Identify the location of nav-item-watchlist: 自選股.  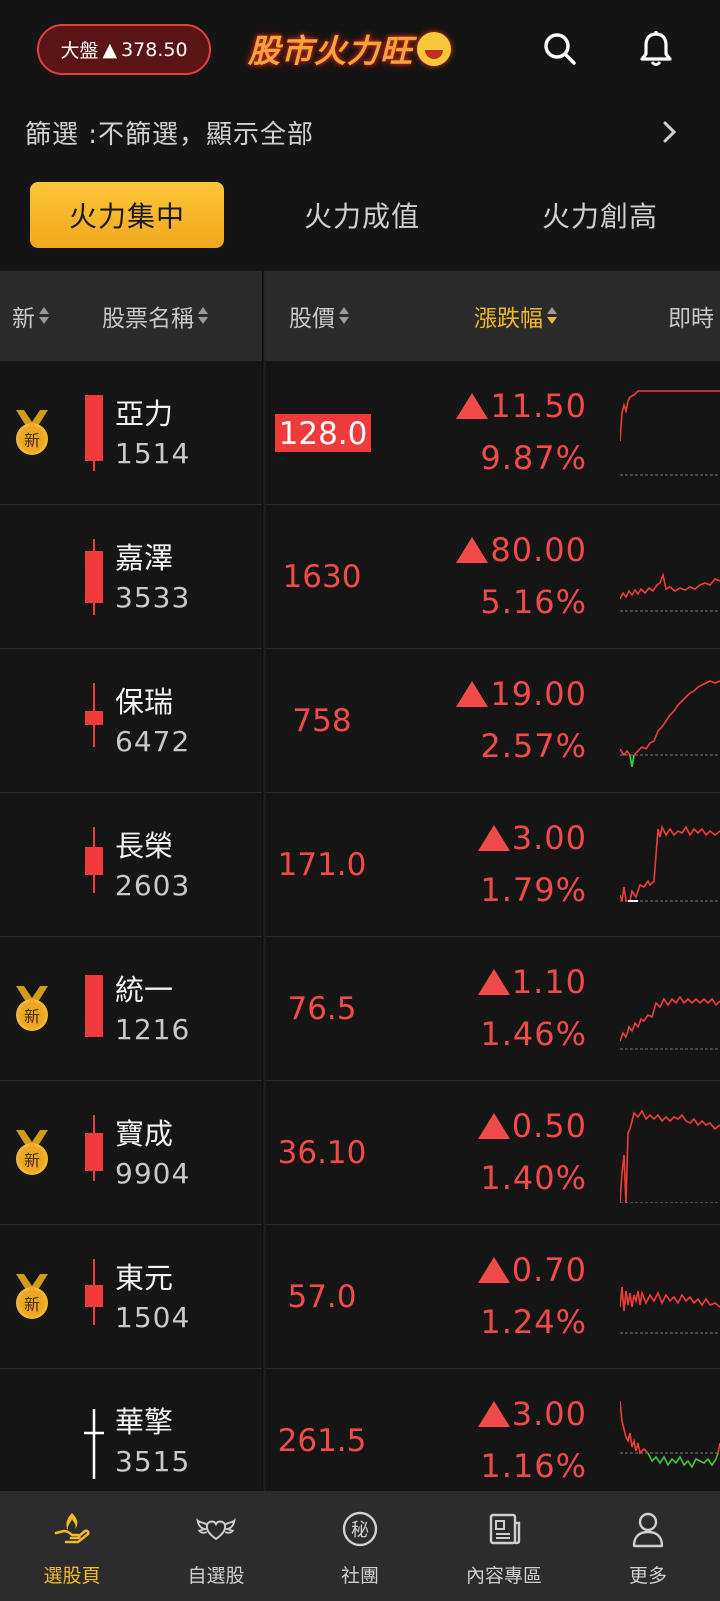
(216, 1546).